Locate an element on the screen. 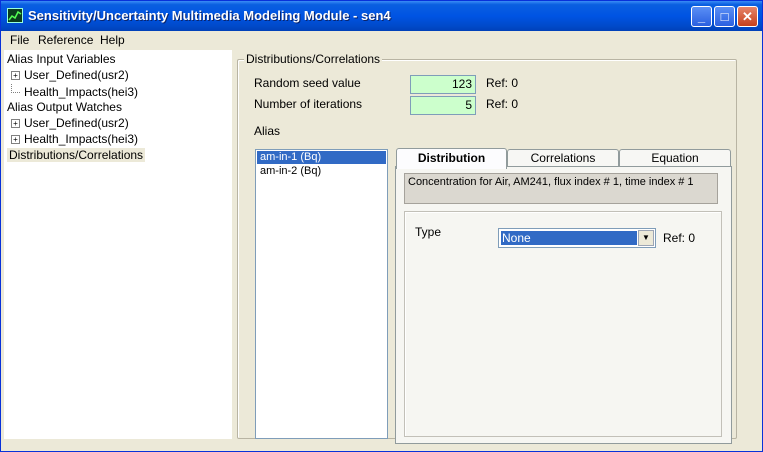  maximize-button: □ is located at coordinates (724, 16).